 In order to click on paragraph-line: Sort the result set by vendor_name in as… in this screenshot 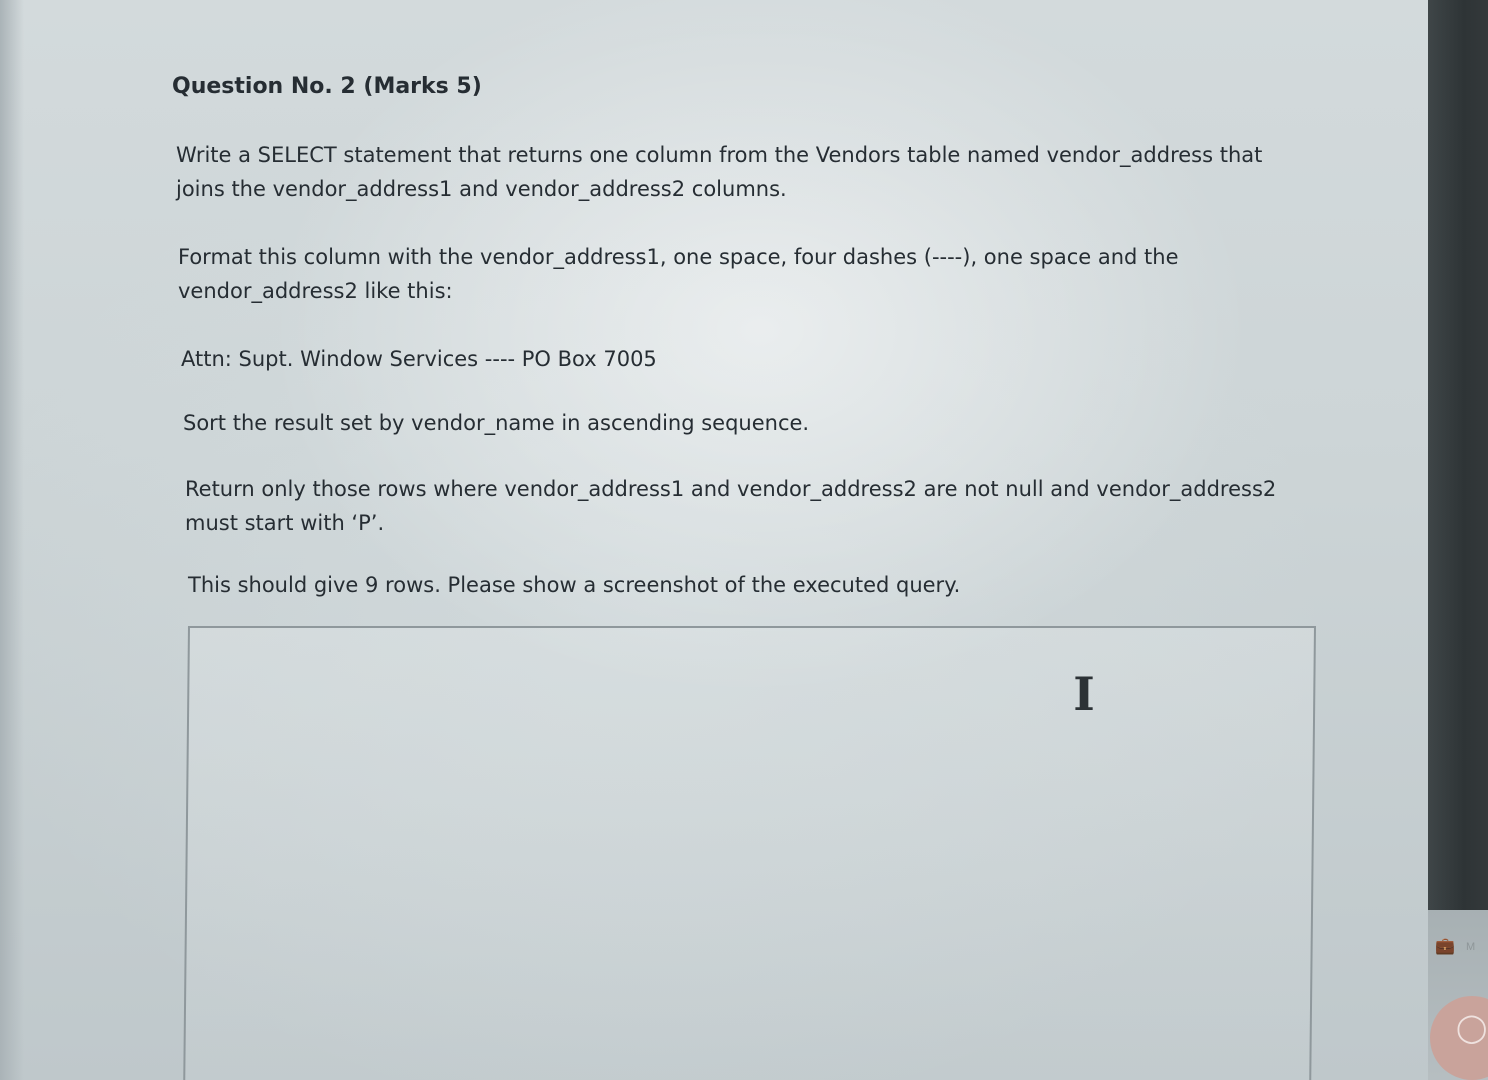, I will do `click(496, 423)`.